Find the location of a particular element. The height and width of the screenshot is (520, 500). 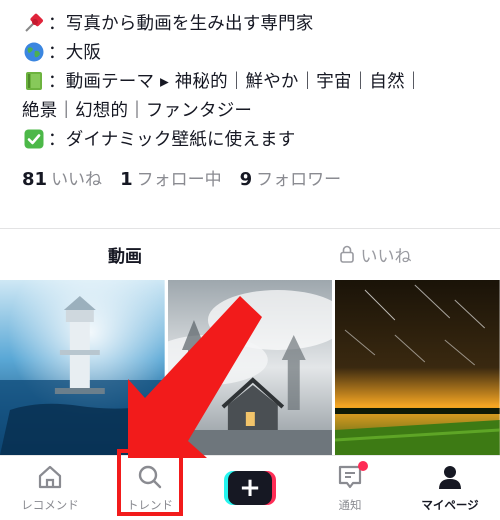

green-book-icon is located at coordinates (34, 81).